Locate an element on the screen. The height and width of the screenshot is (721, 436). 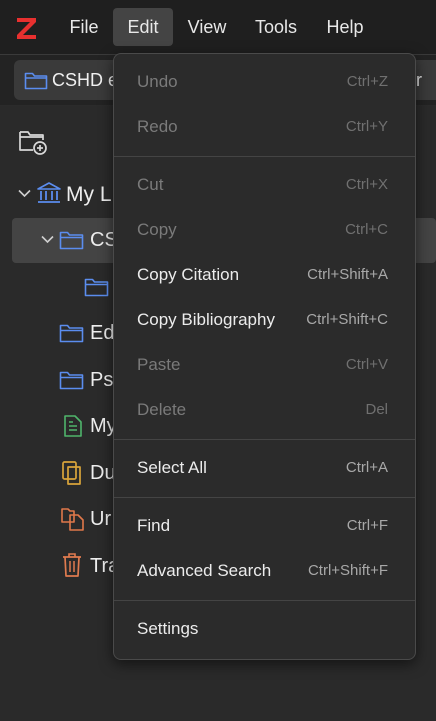
menu-item-shortcut: Ctrl+A is located at coordinates (366, 467).